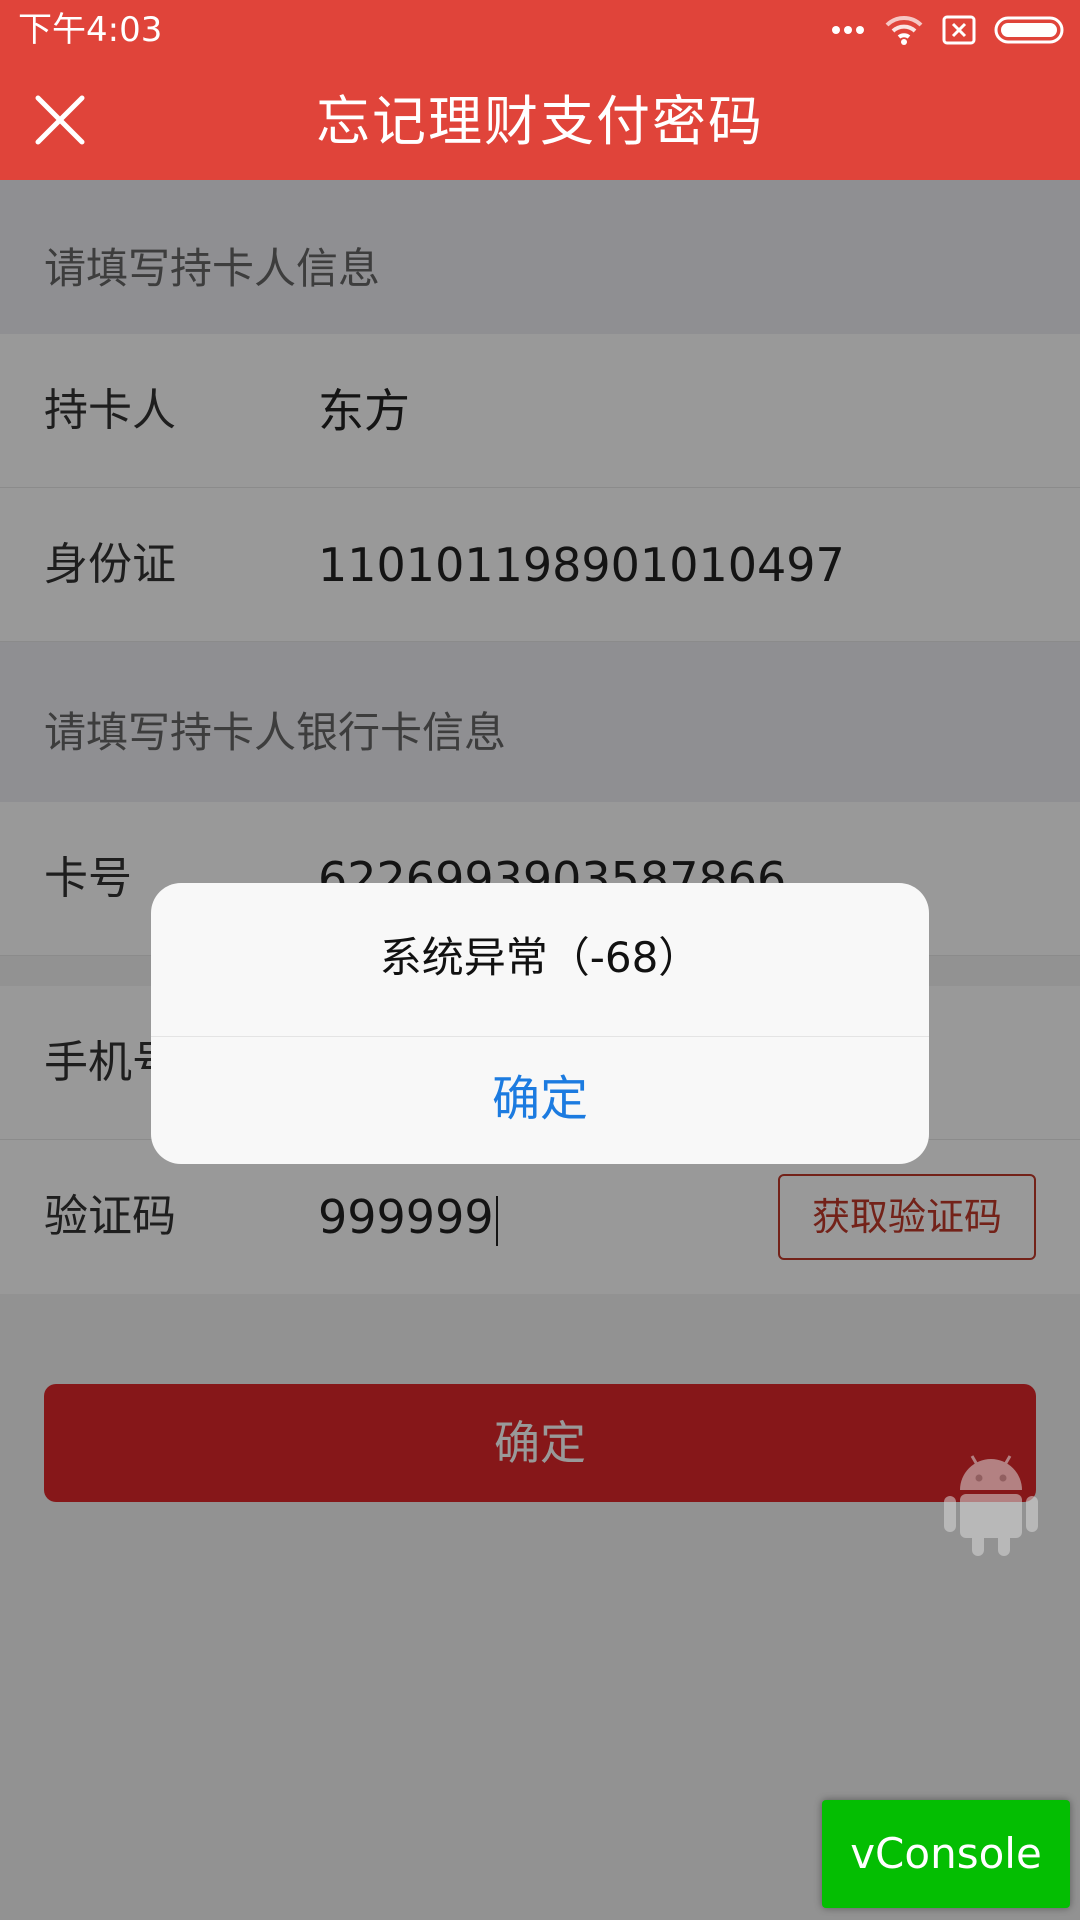  What do you see at coordinates (959, 30) in the screenshot?
I see `no-sim-icon` at bounding box center [959, 30].